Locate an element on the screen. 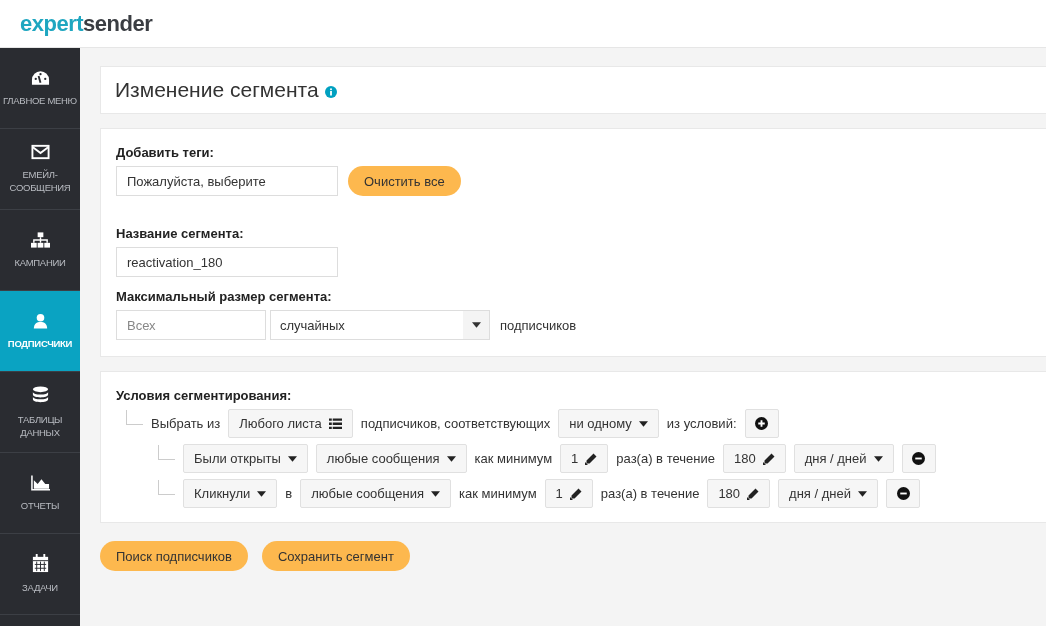 Image resolution: width=1046 pixels, height=626 pixels. envelope-icon is located at coordinates (40, 152).